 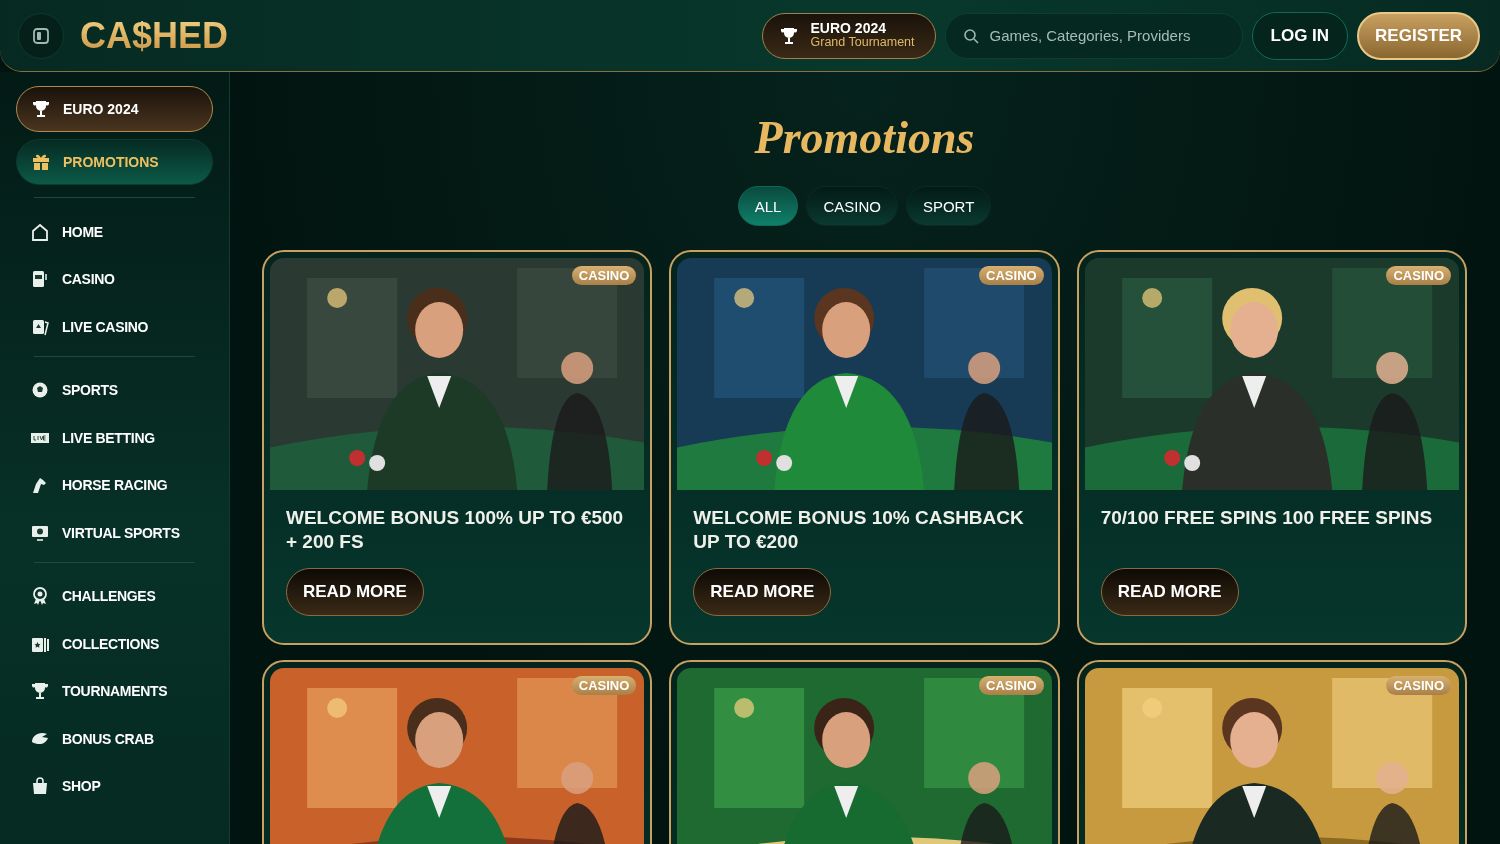 I want to click on sidebar-item: PROMOTIONS, so click(x=114, y=162).